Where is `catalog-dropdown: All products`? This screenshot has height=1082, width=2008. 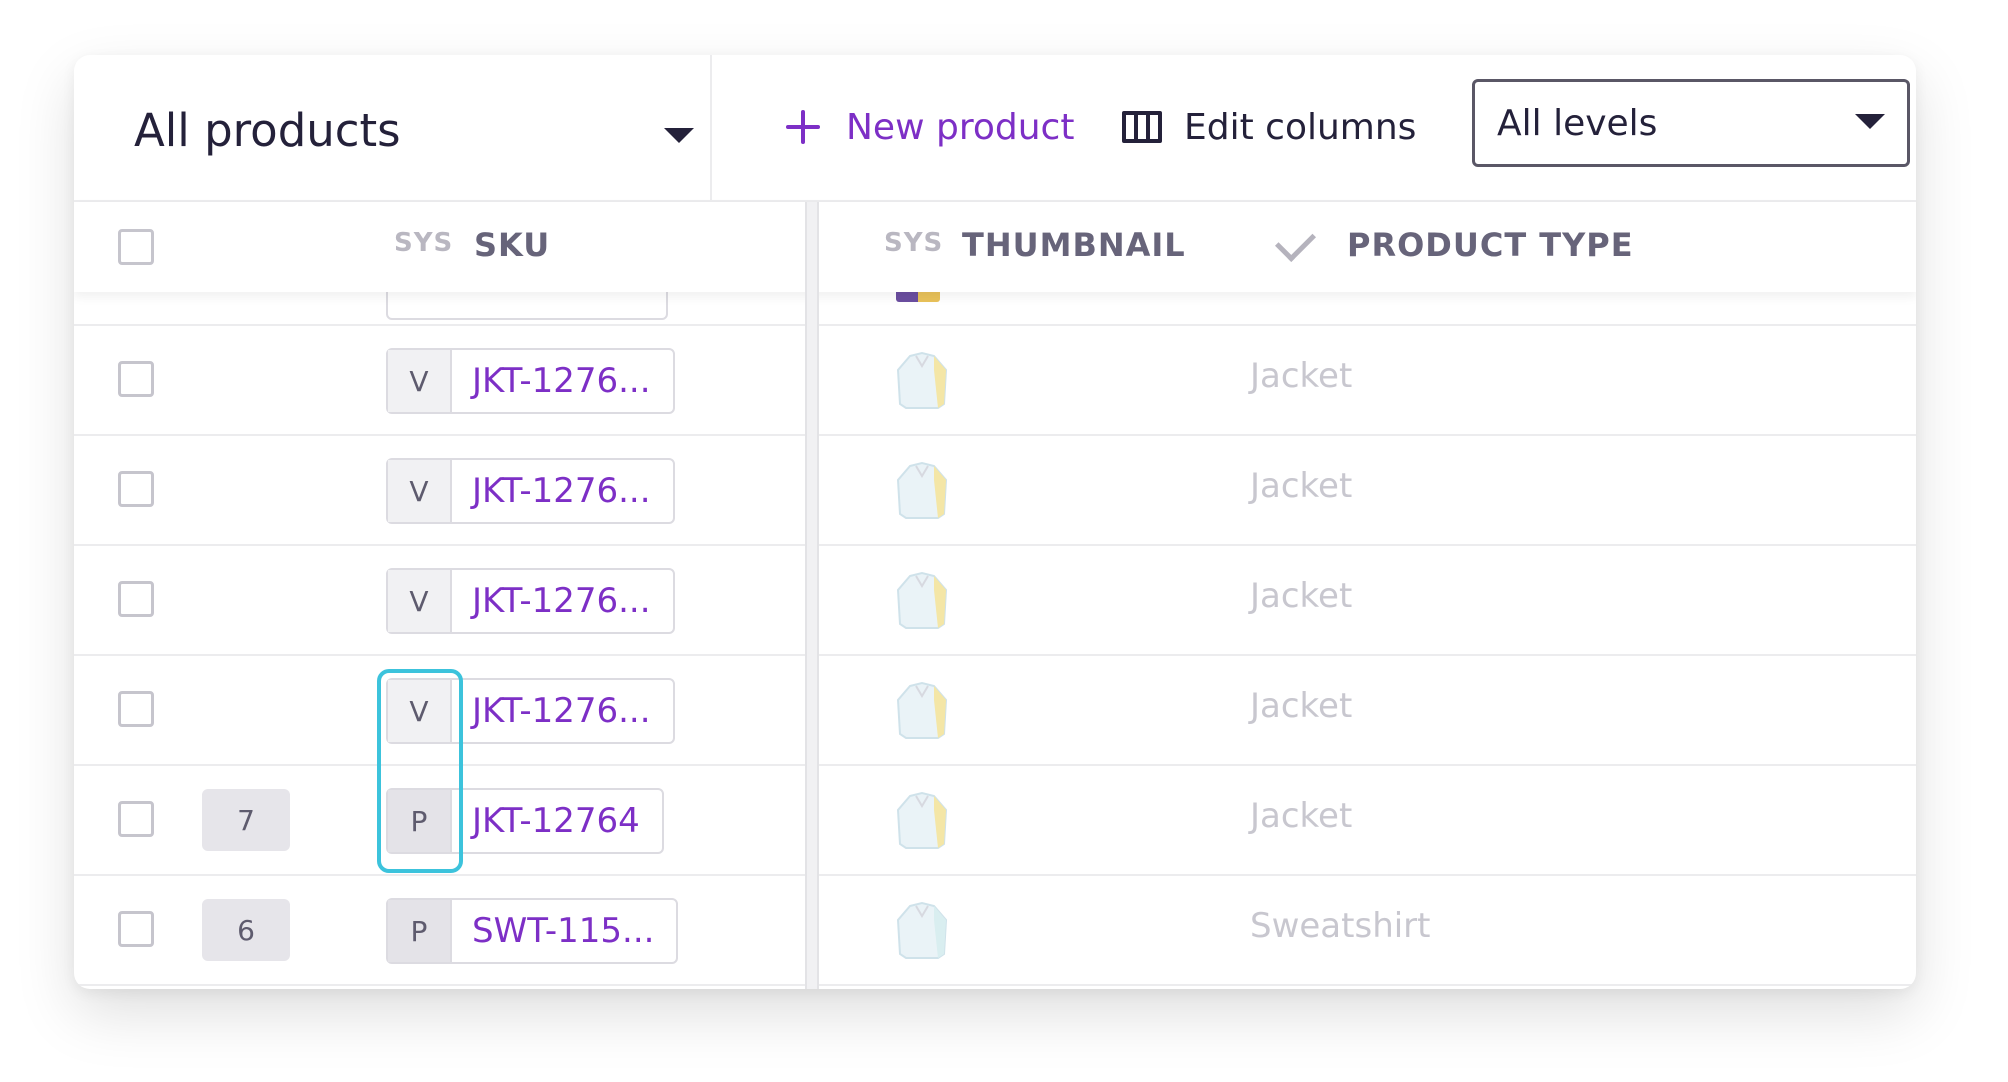 catalog-dropdown: All products is located at coordinates (414, 130).